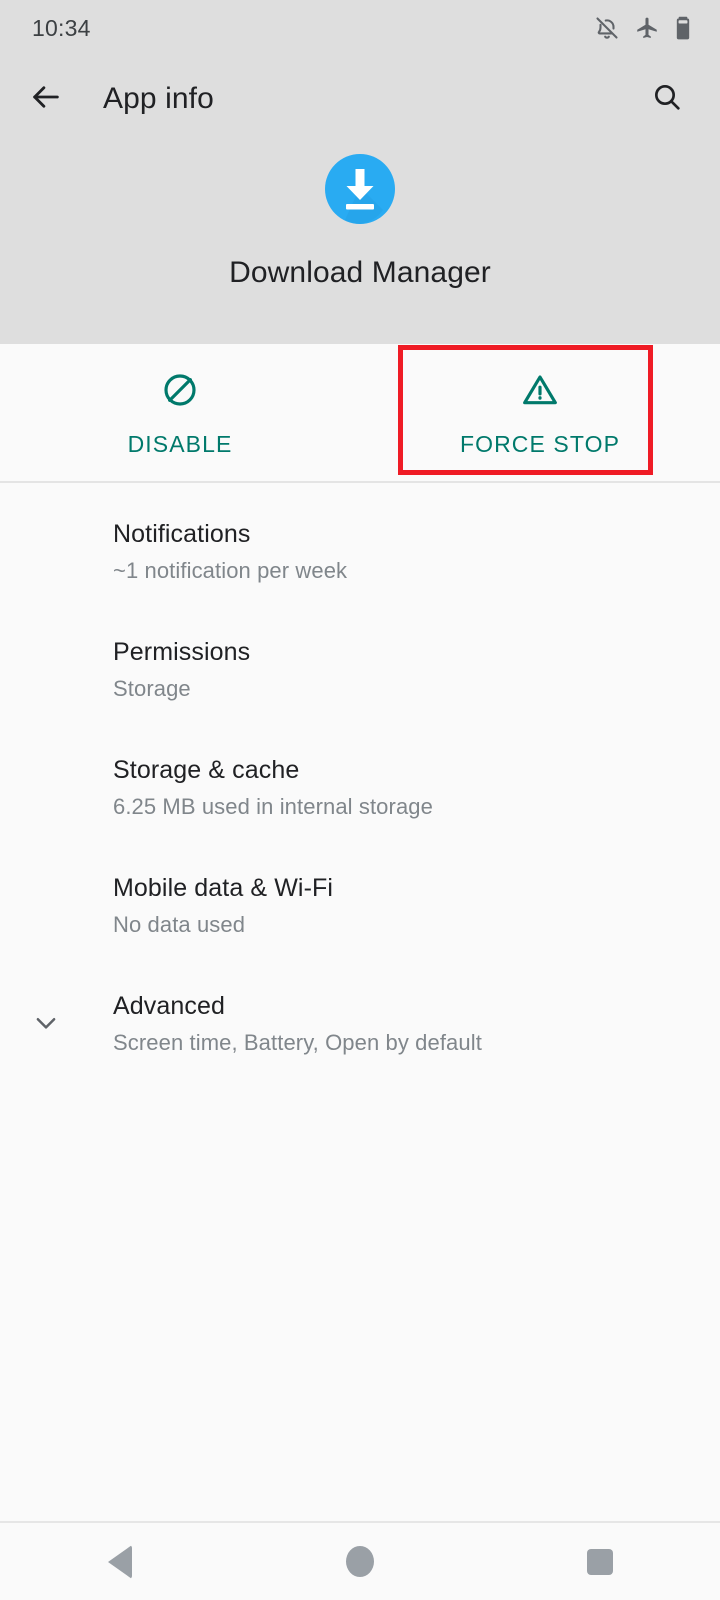 The width and height of the screenshot is (720, 1600). I want to click on chevron-down-icon, so click(46, 1023).